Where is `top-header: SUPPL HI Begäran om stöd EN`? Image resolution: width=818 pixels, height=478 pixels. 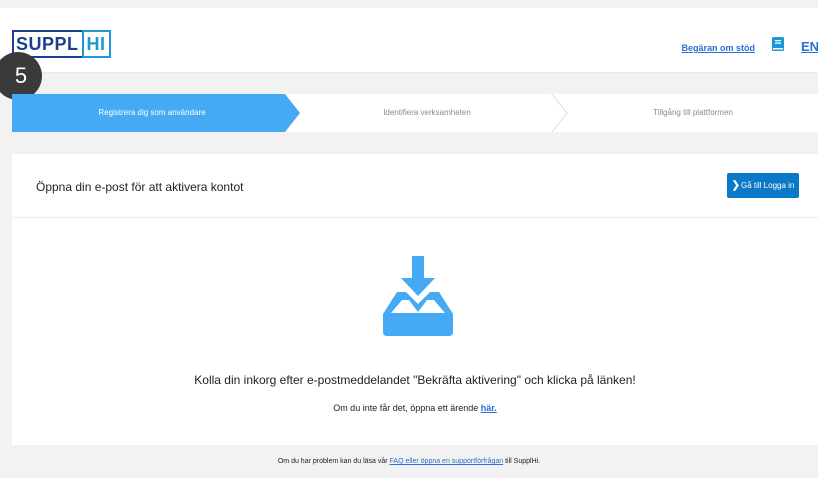
top-header: SUPPL HI Begäran om stöd EN is located at coordinates (409, 40).